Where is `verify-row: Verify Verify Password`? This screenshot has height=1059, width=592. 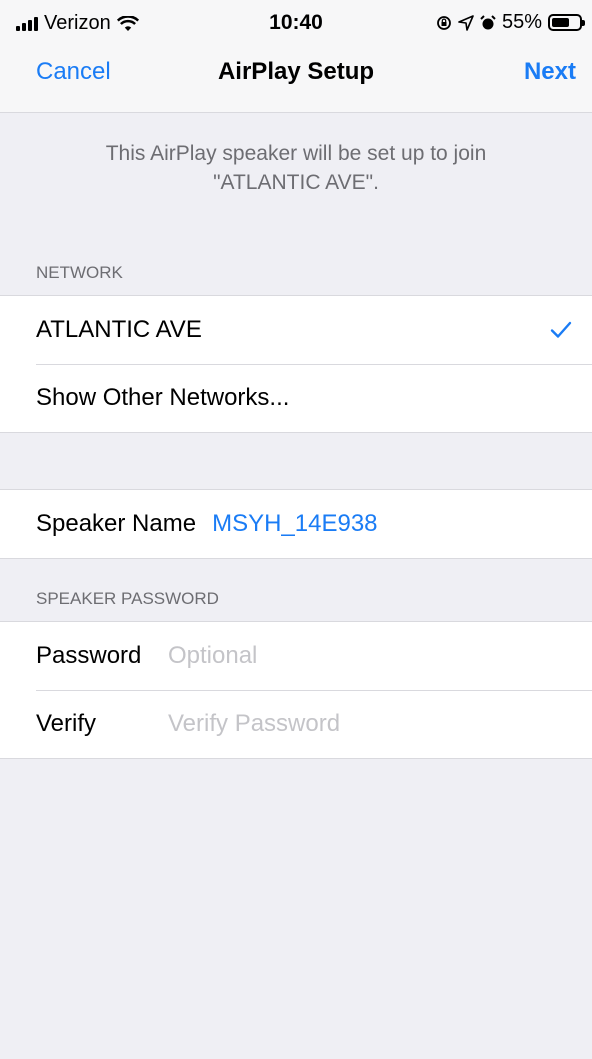
verify-row: Verify Verify Password is located at coordinates (296, 724).